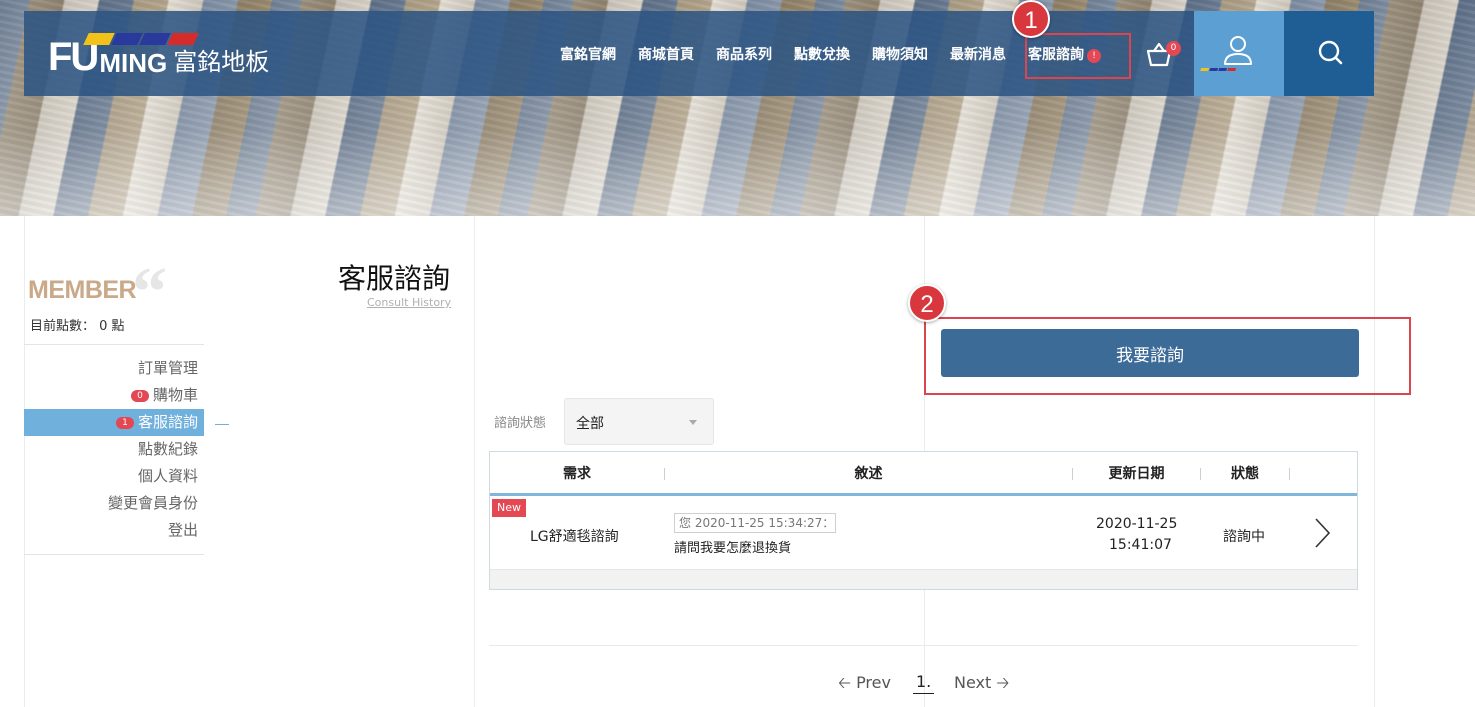 The height and width of the screenshot is (707, 1475). What do you see at coordinates (1173, 48) in the screenshot?
I see `cart-count-badge: 0` at bounding box center [1173, 48].